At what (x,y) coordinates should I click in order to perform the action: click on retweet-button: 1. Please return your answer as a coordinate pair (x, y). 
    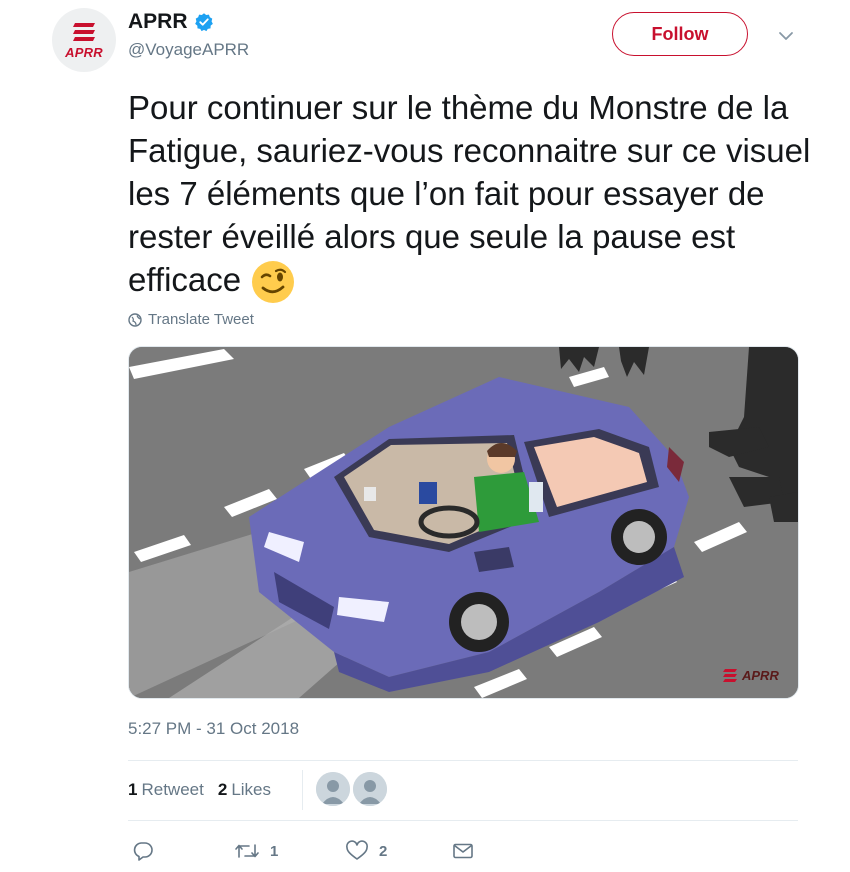
    Looking at the image, I should click on (256, 851).